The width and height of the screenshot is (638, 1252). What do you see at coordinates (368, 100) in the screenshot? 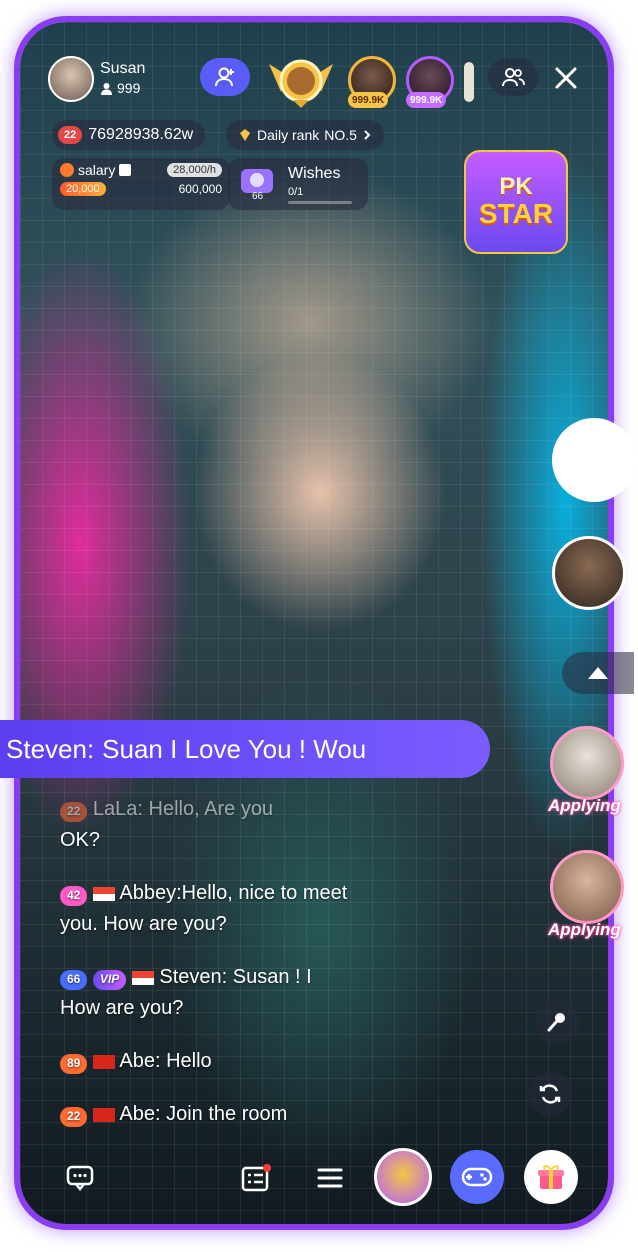
I see `top-viewer-1-value: 999.9K` at bounding box center [368, 100].